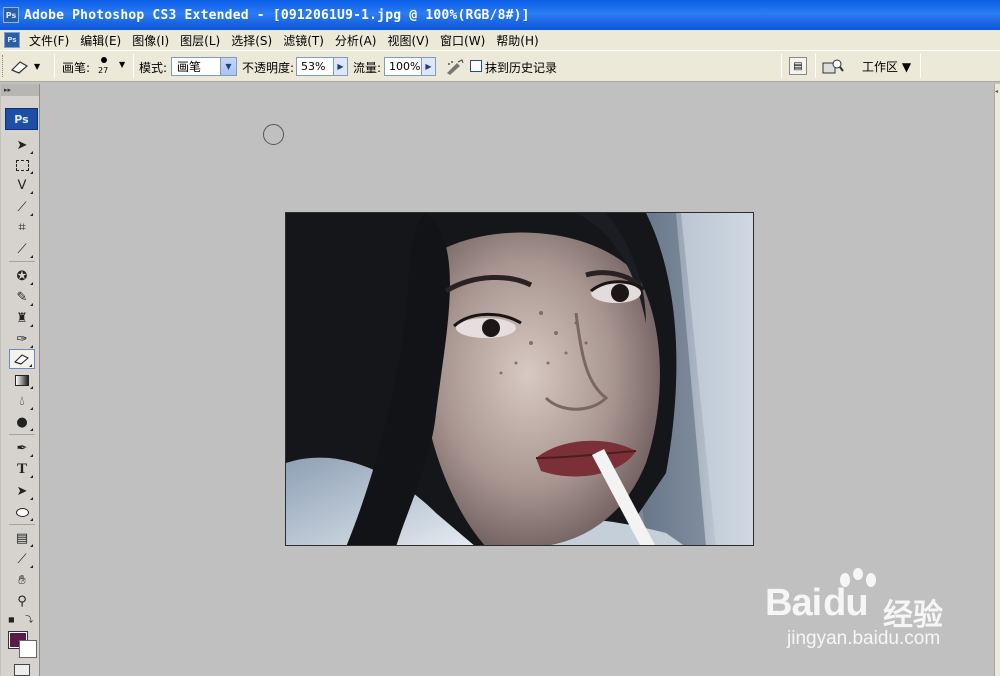 This screenshot has width=1000, height=676. Describe the element at coordinates (817, 603) in the screenshot. I see `watermark-brand: Baidu` at that location.